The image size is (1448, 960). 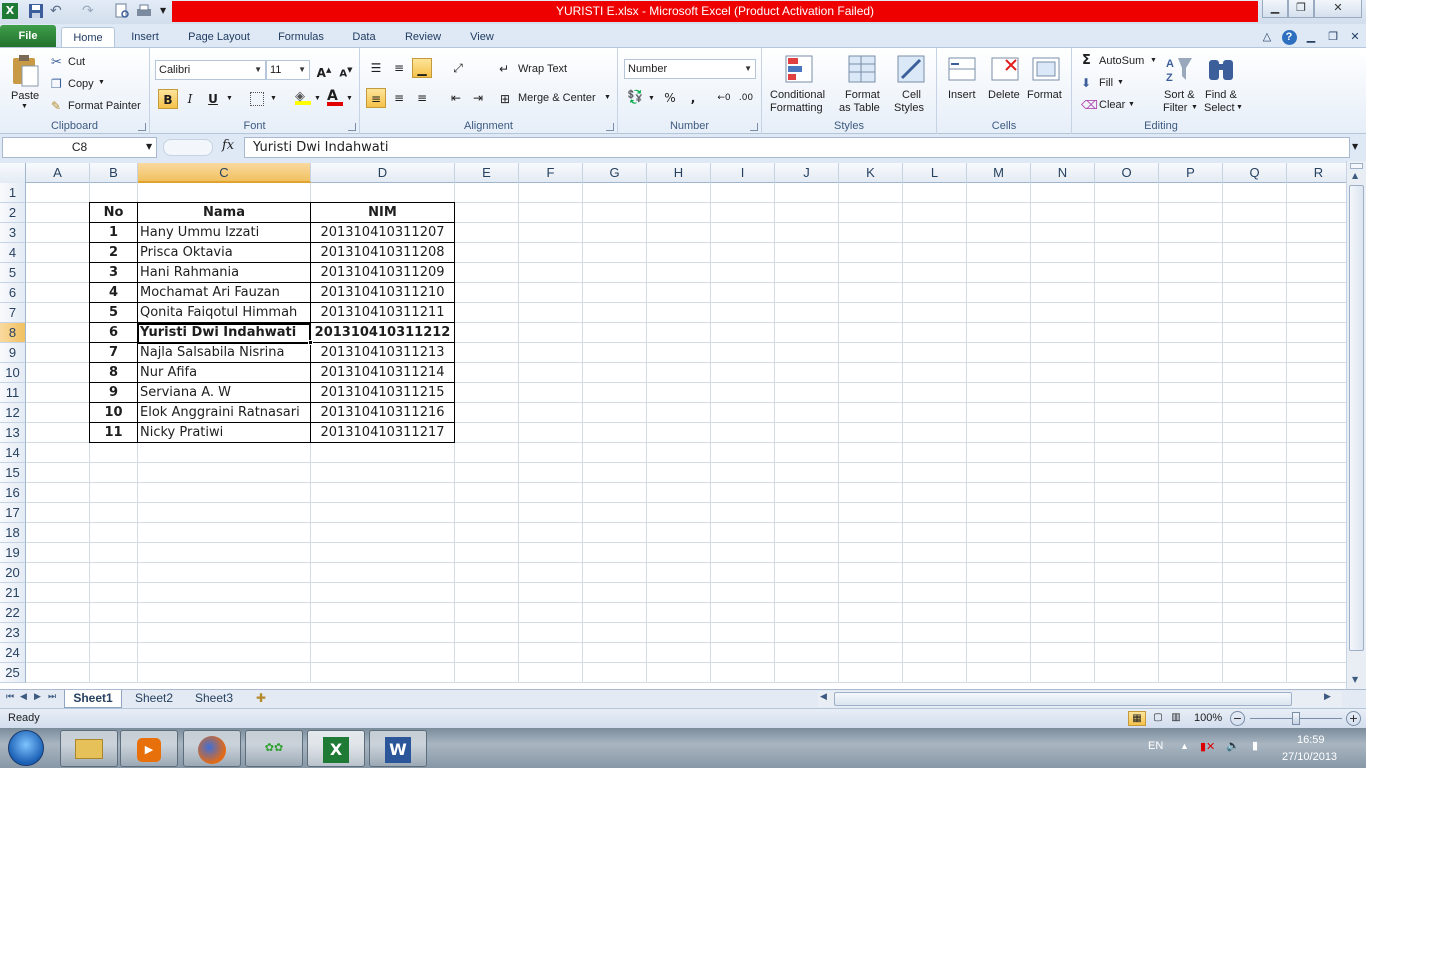 What do you see at coordinates (113, 312) in the screenshot?
I see `table-cell-no: 5` at bounding box center [113, 312].